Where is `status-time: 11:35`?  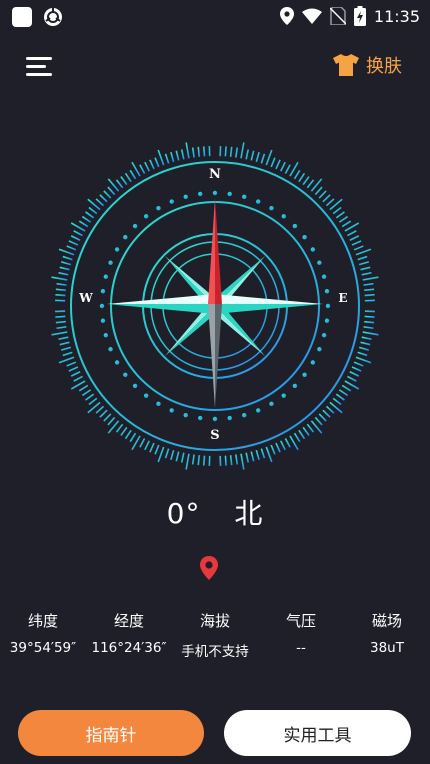
status-time: 11:35 is located at coordinates (396, 16).